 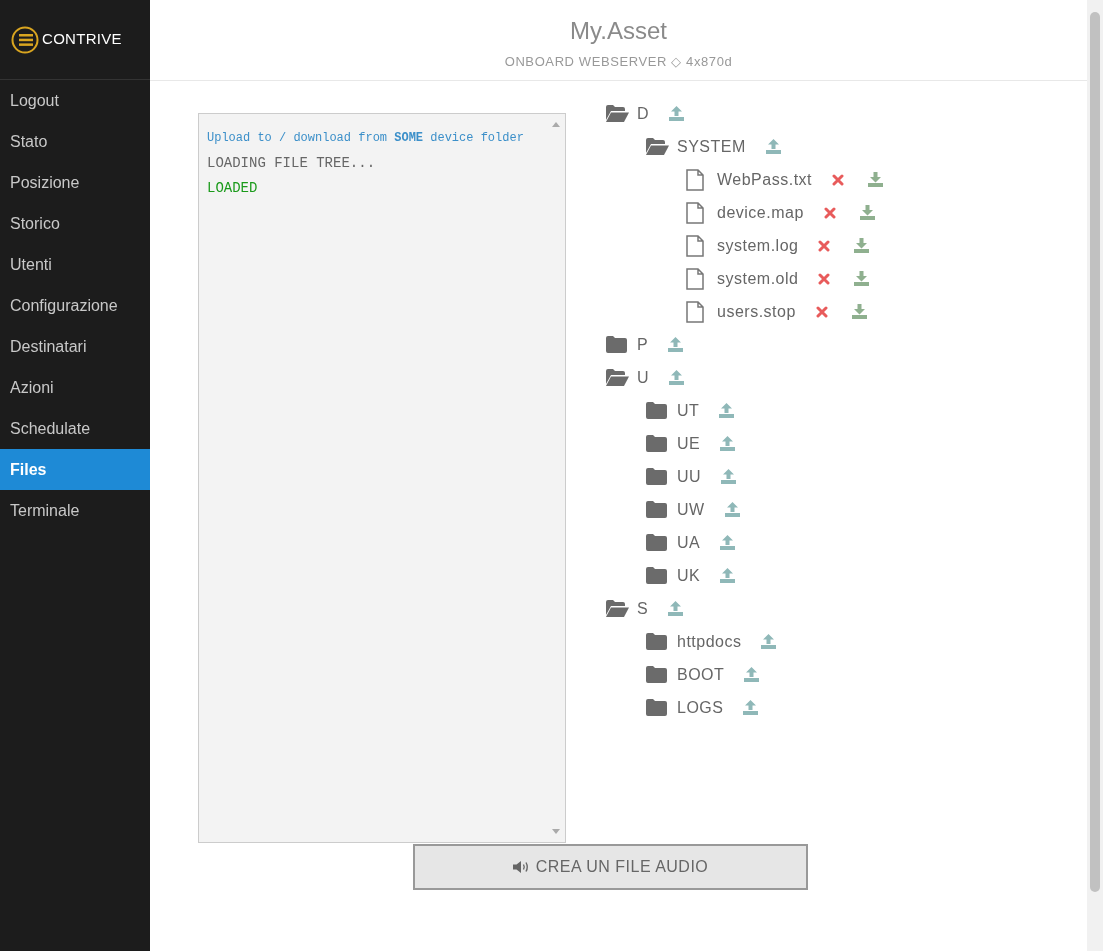 What do you see at coordinates (709, 641) in the screenshot?
I see `folder-name: httpdocs` at bounding box center [709, 641].